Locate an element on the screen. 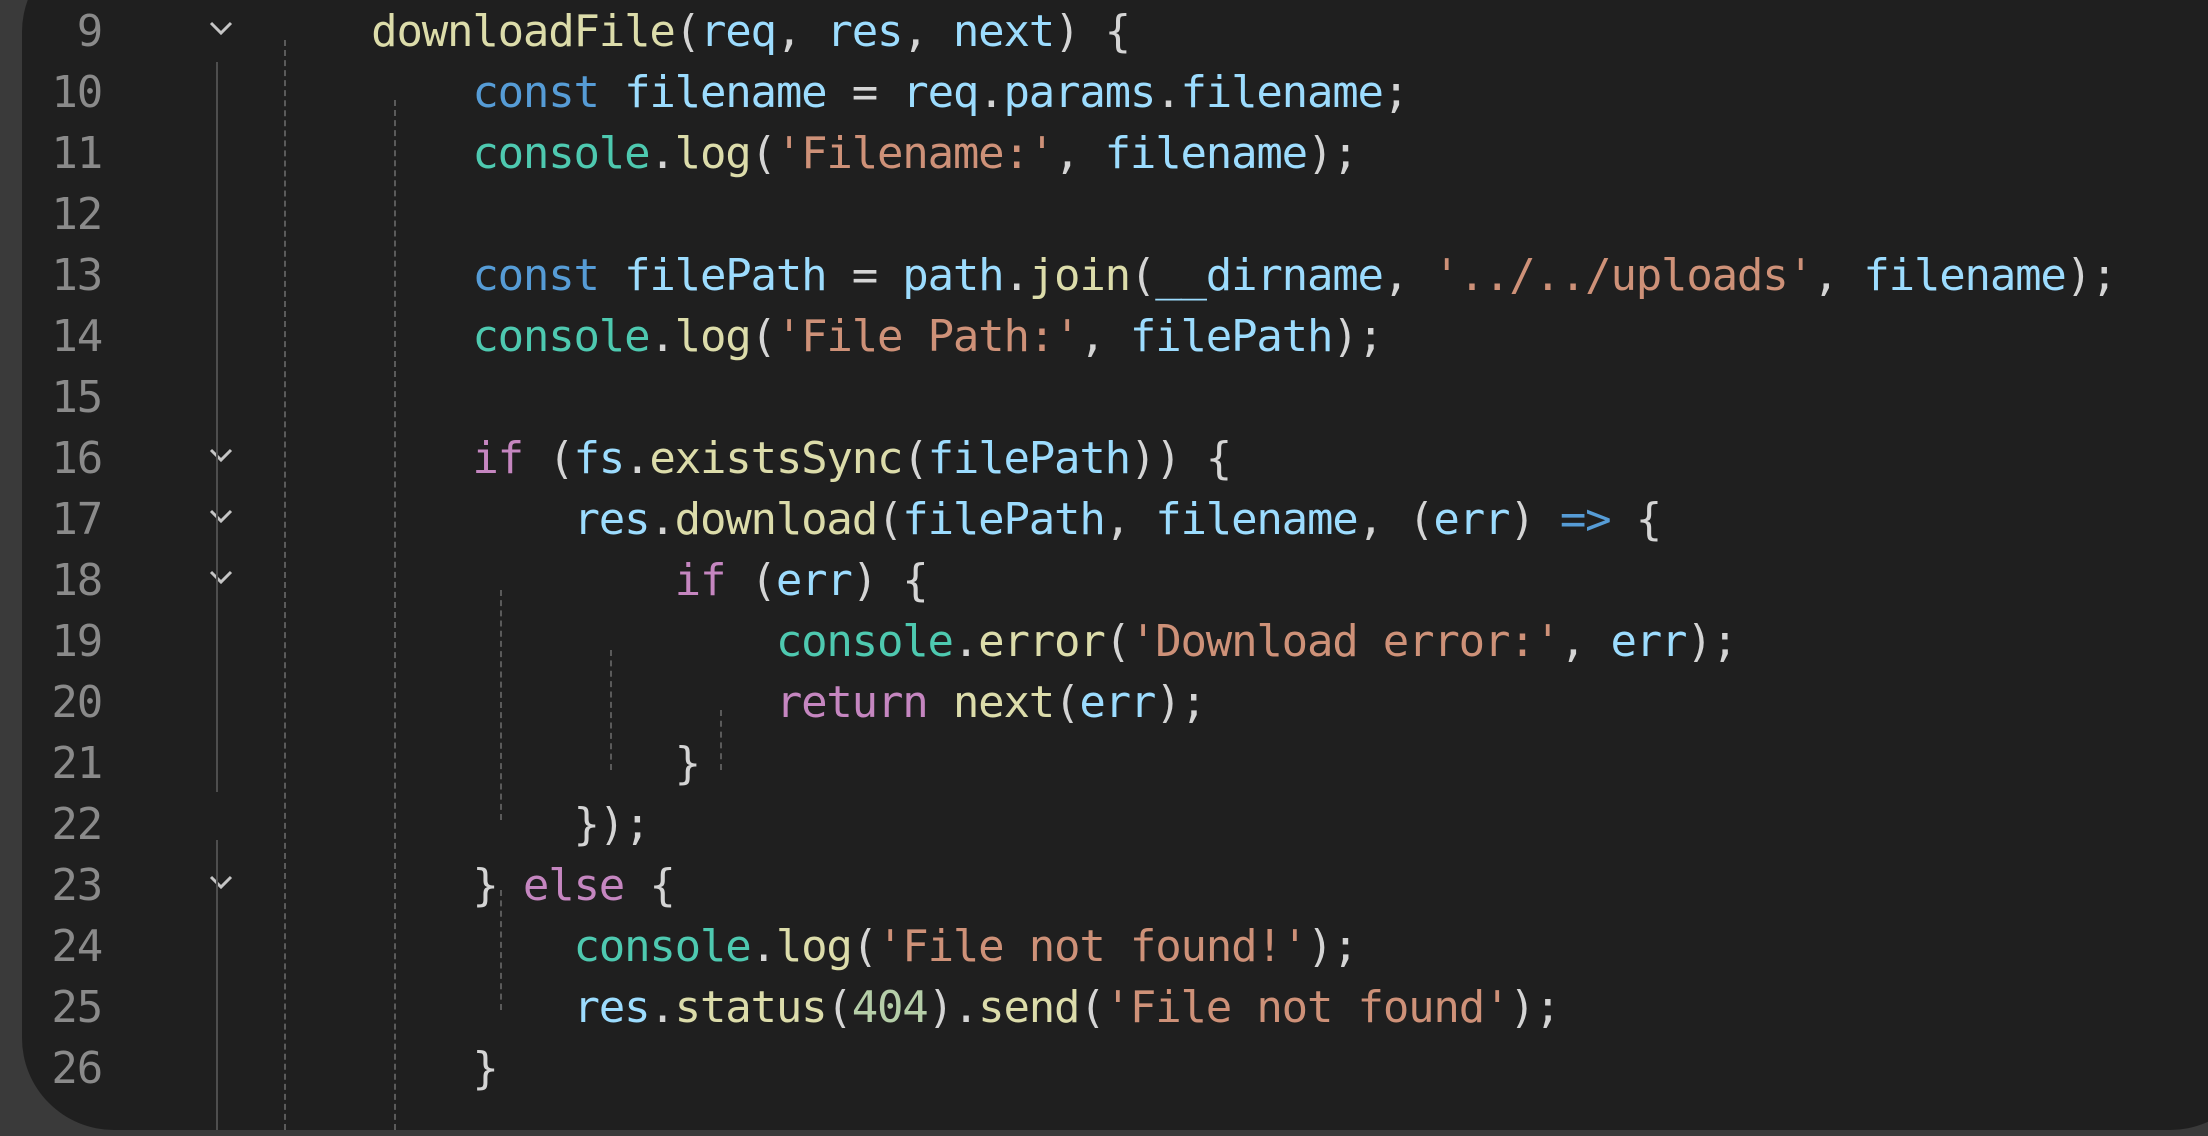 This screenshot has width=2208, height=1136. code-token: return is located at coordinates (852, 702).